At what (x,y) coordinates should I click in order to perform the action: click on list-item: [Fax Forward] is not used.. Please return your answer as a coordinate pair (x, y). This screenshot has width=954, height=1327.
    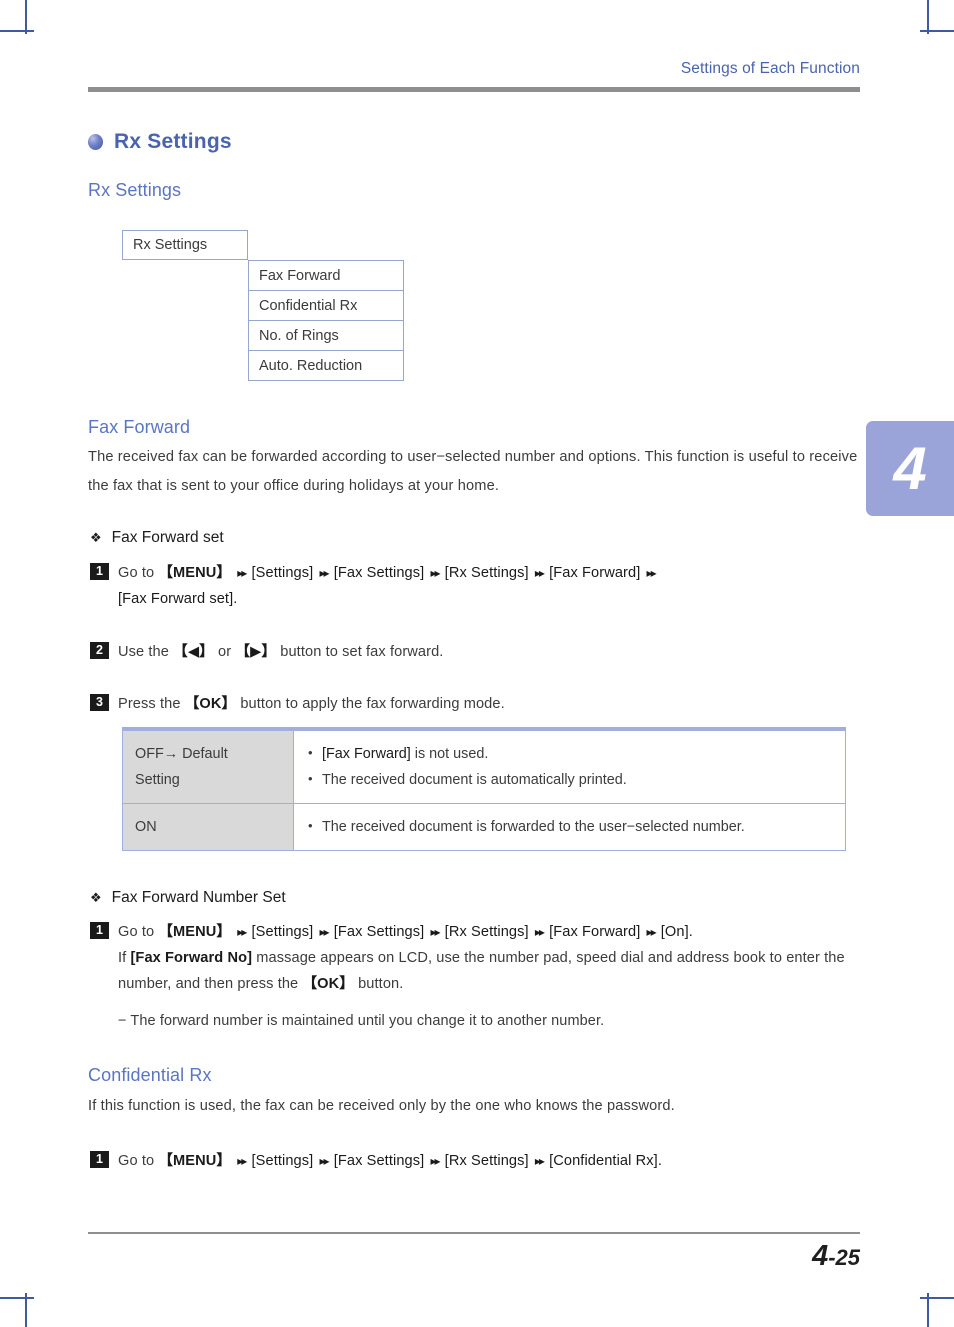
    Looking at the image, I should click on (575, 753).